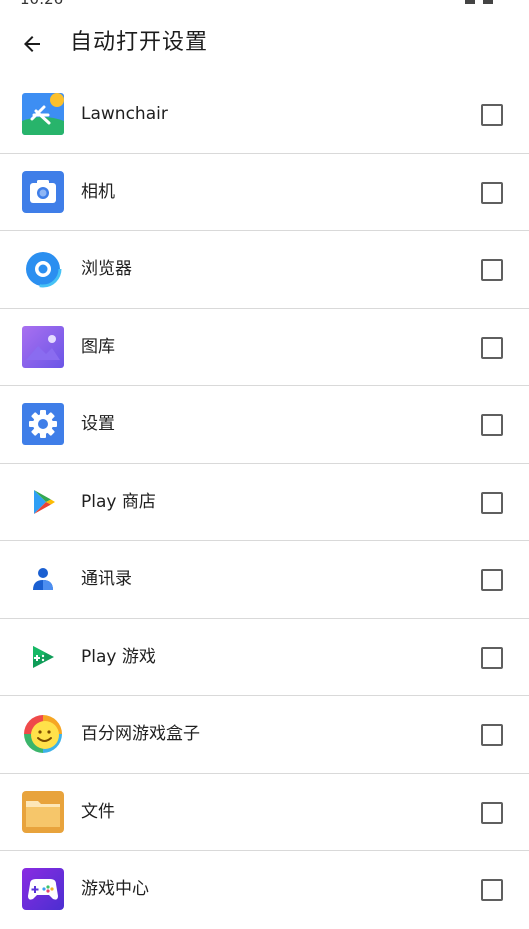 Image resolution: width=529 pixels, height=929 pixels. What do you see at coordinates (43, 424) in the screenshot?
I see `settings-icon` at bounding box center [43, 424].